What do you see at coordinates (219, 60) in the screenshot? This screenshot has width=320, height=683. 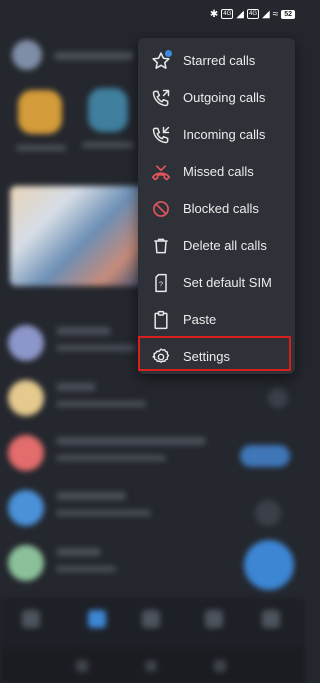 I see `menu-item-label: Starred calls` at bounding box center [219, 60].